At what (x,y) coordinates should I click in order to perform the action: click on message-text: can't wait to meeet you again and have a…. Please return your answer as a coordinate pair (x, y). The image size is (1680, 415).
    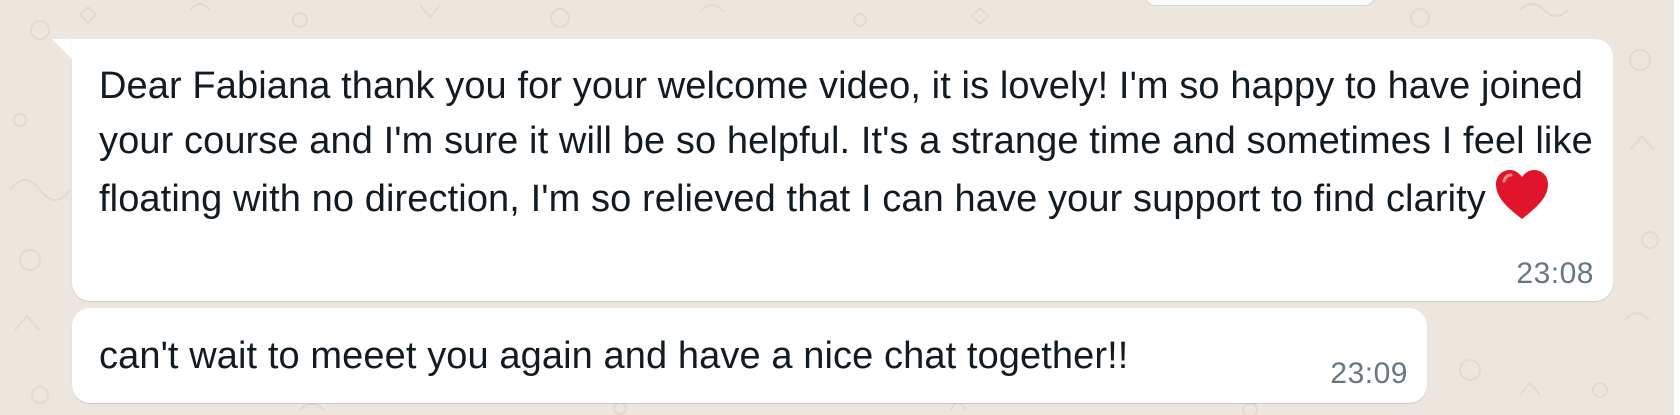
    Looking at the image, I should click on (614, 356).